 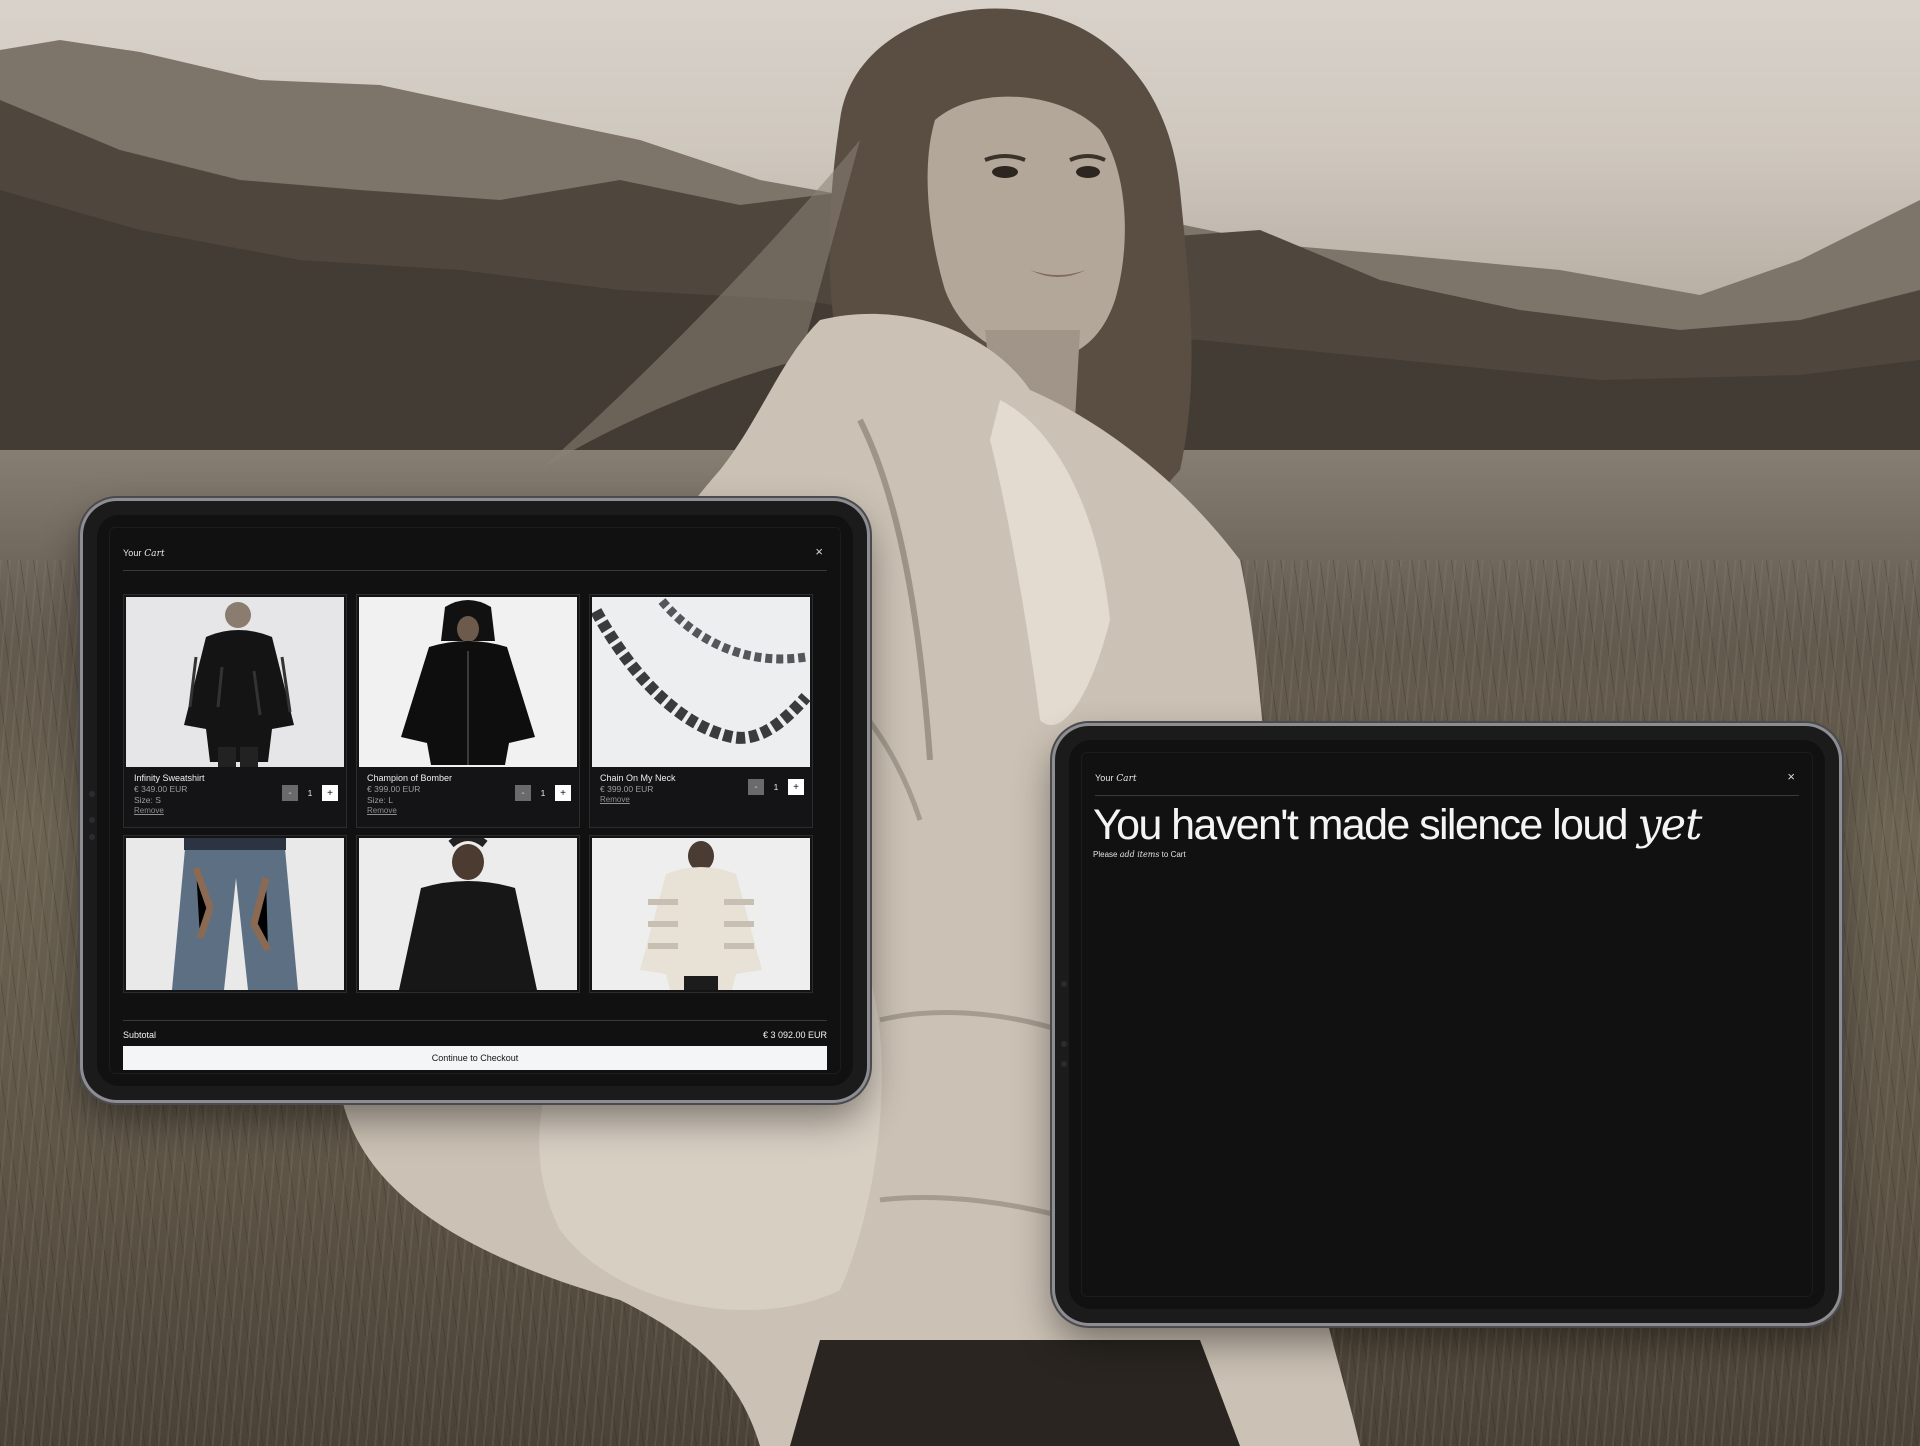 What do you see at coordinates (169, 778) in the screenshot?
I see `product-name: Infinity Sweatshirt` at bounding box center [169, 778].